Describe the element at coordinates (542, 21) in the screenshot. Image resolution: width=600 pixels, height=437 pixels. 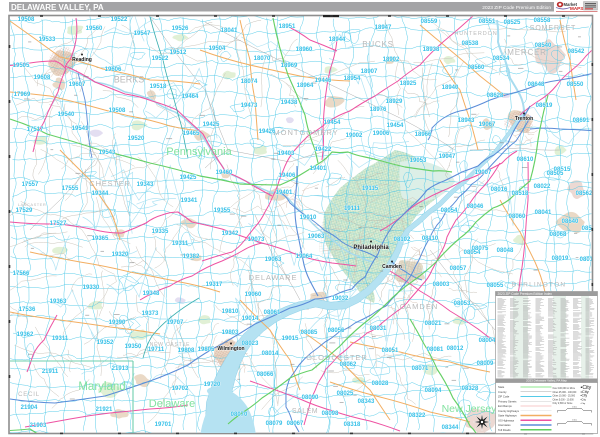
I see `svg-text: 08558` at that location.